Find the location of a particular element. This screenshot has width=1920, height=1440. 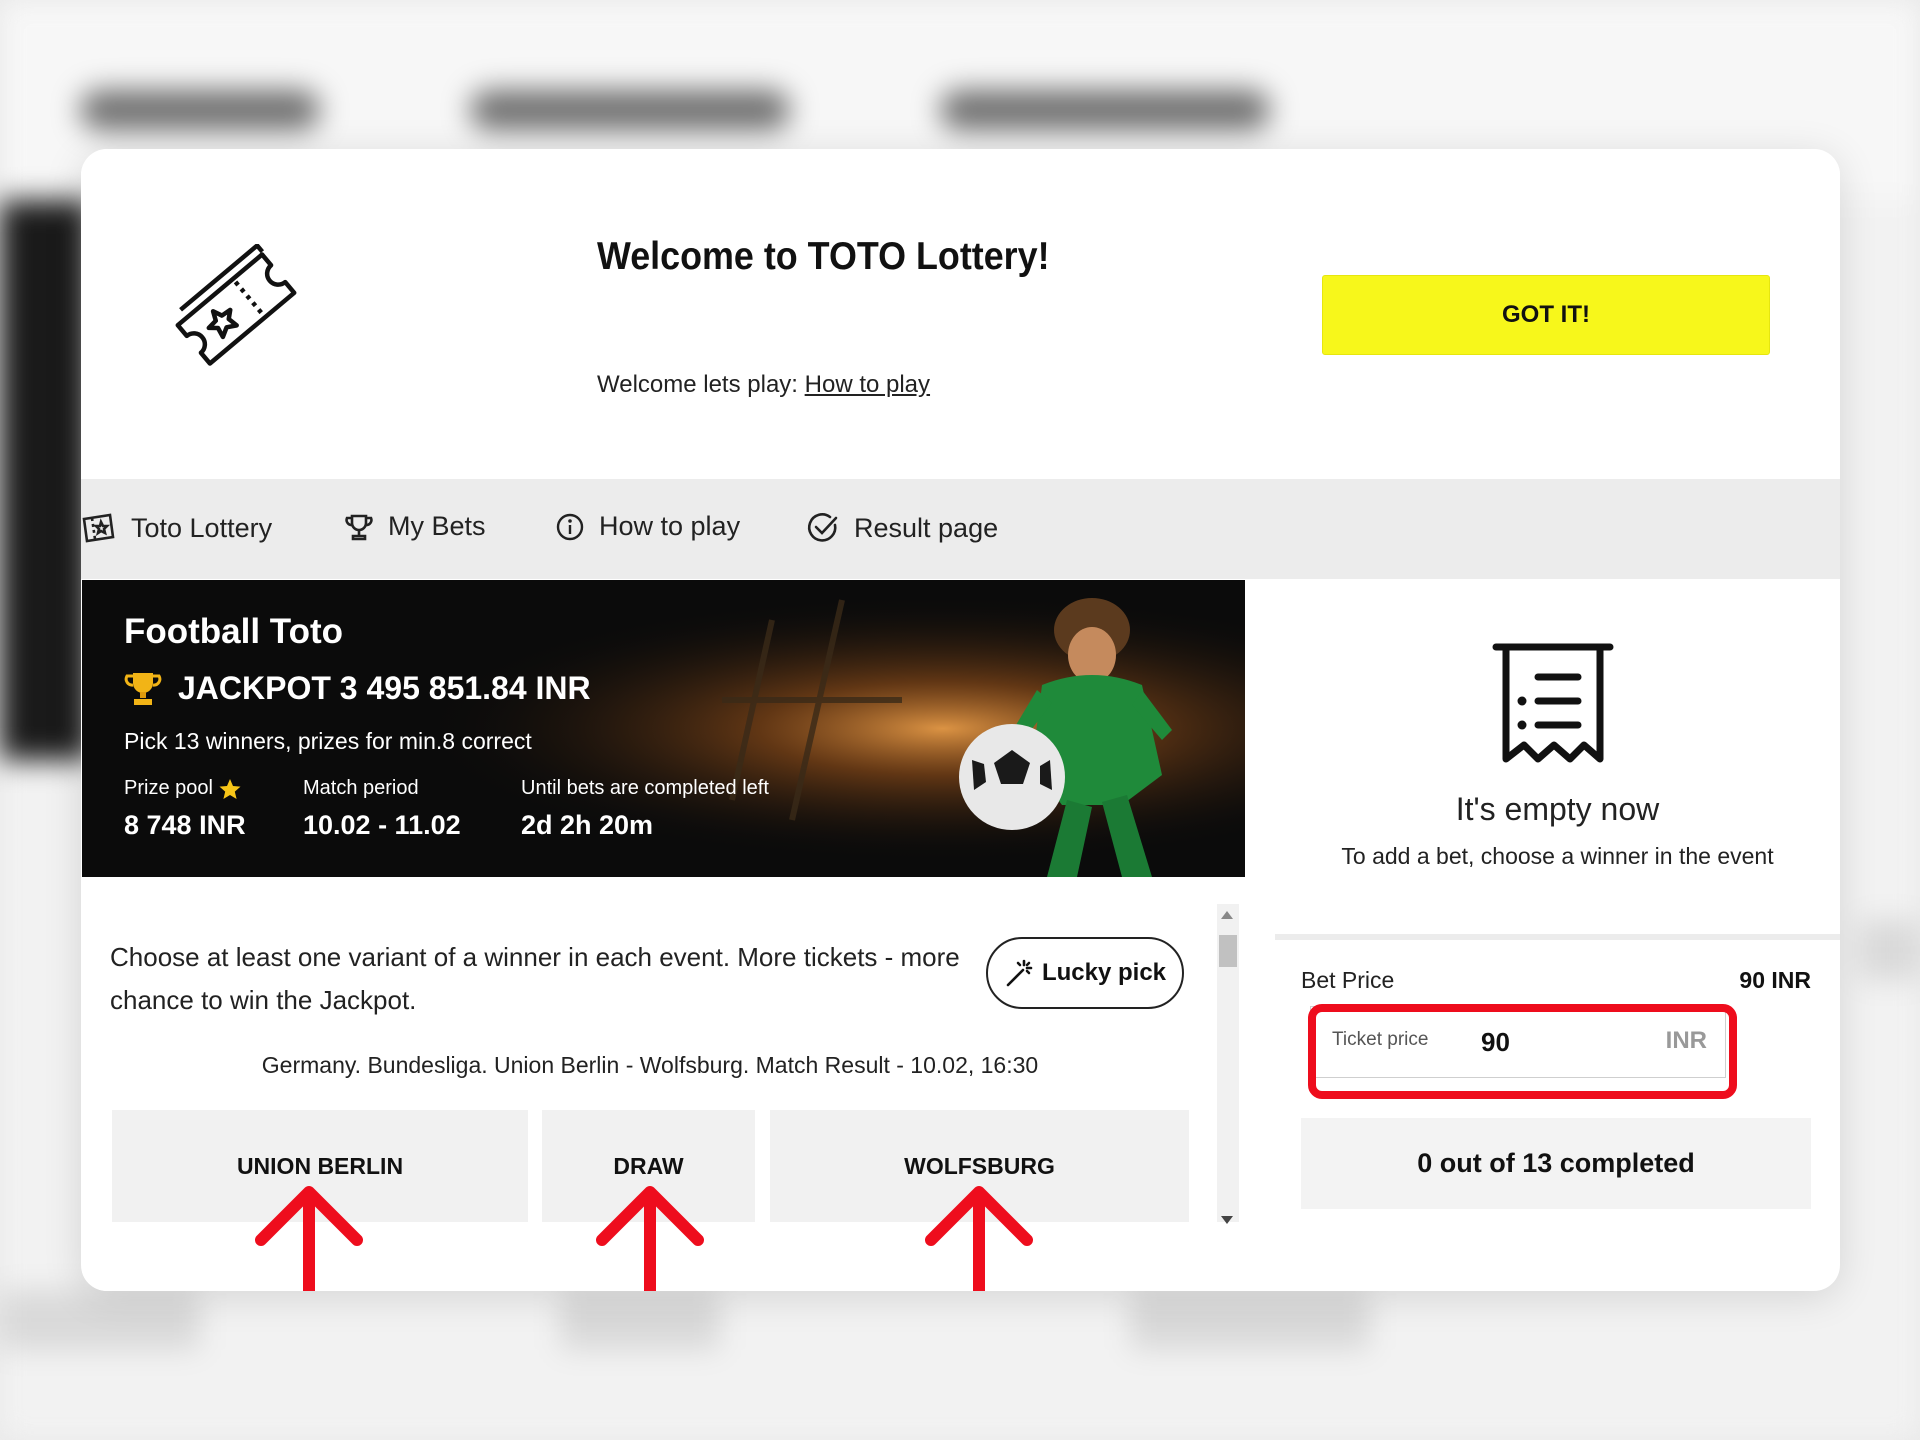

ticket-price-field: Ticket price INR is located at coordinates (1518, 1042).